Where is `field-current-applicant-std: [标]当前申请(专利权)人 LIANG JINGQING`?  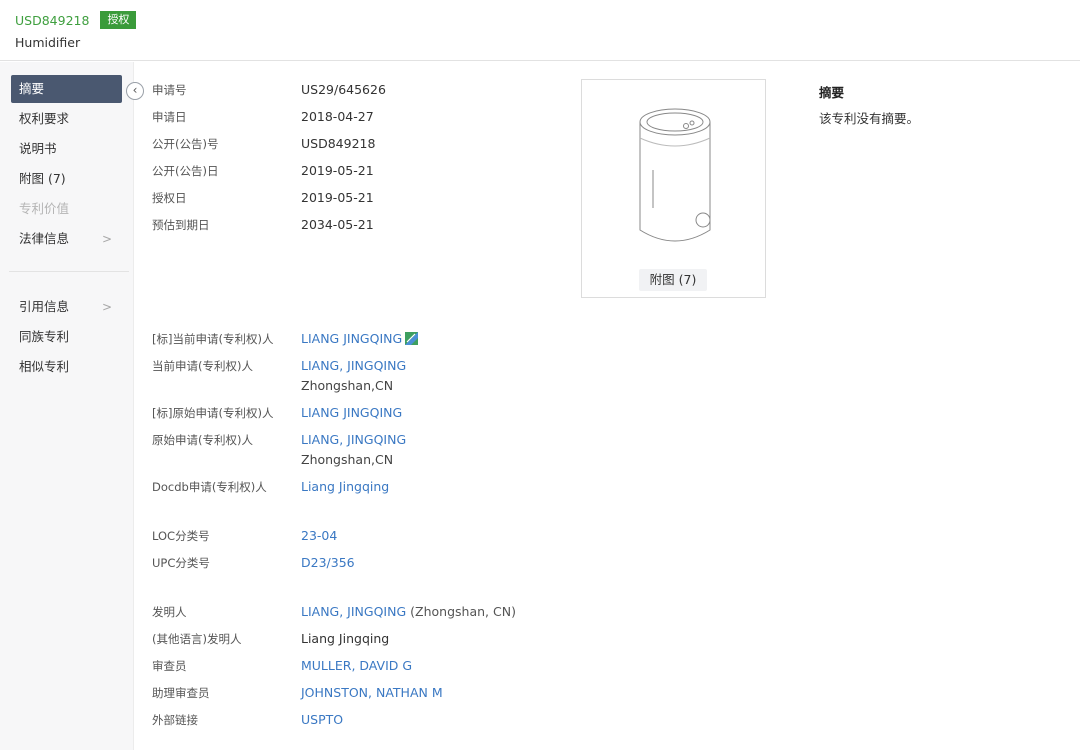
field-current-applicant-std: [标]当前申请(专利权)人 LIANG JINGQING is located at coordinates (367, 341).